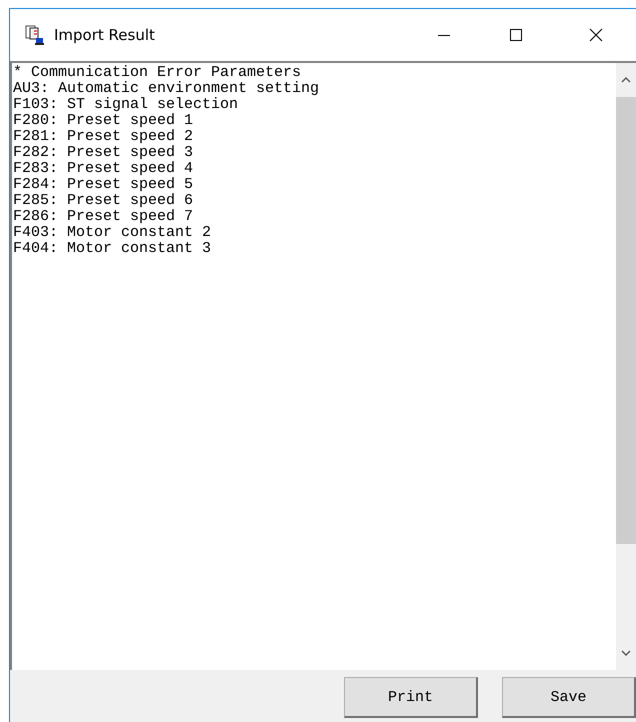 Image resolution: width=636 pixels, height=722 pixels. Describe the element at coordinates (112, 233) in the screenshot. I see `log-line: F403: Motor constant 2` at that location.